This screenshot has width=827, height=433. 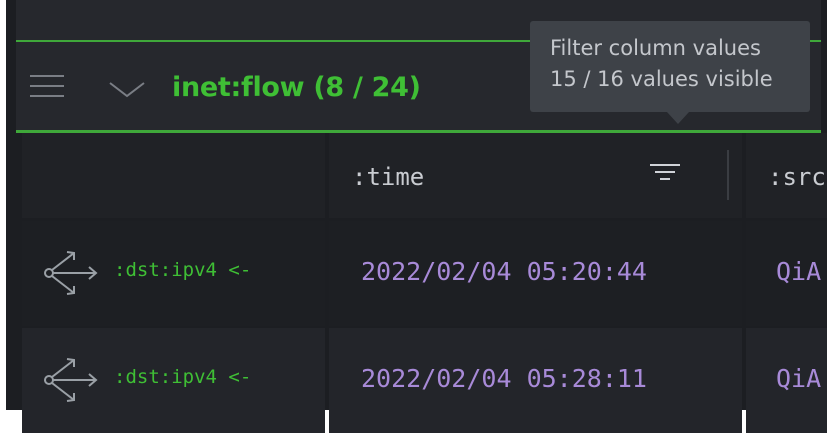 I want to click on table-title: inet:flow (8 / 24), so click(x=296, y=87).